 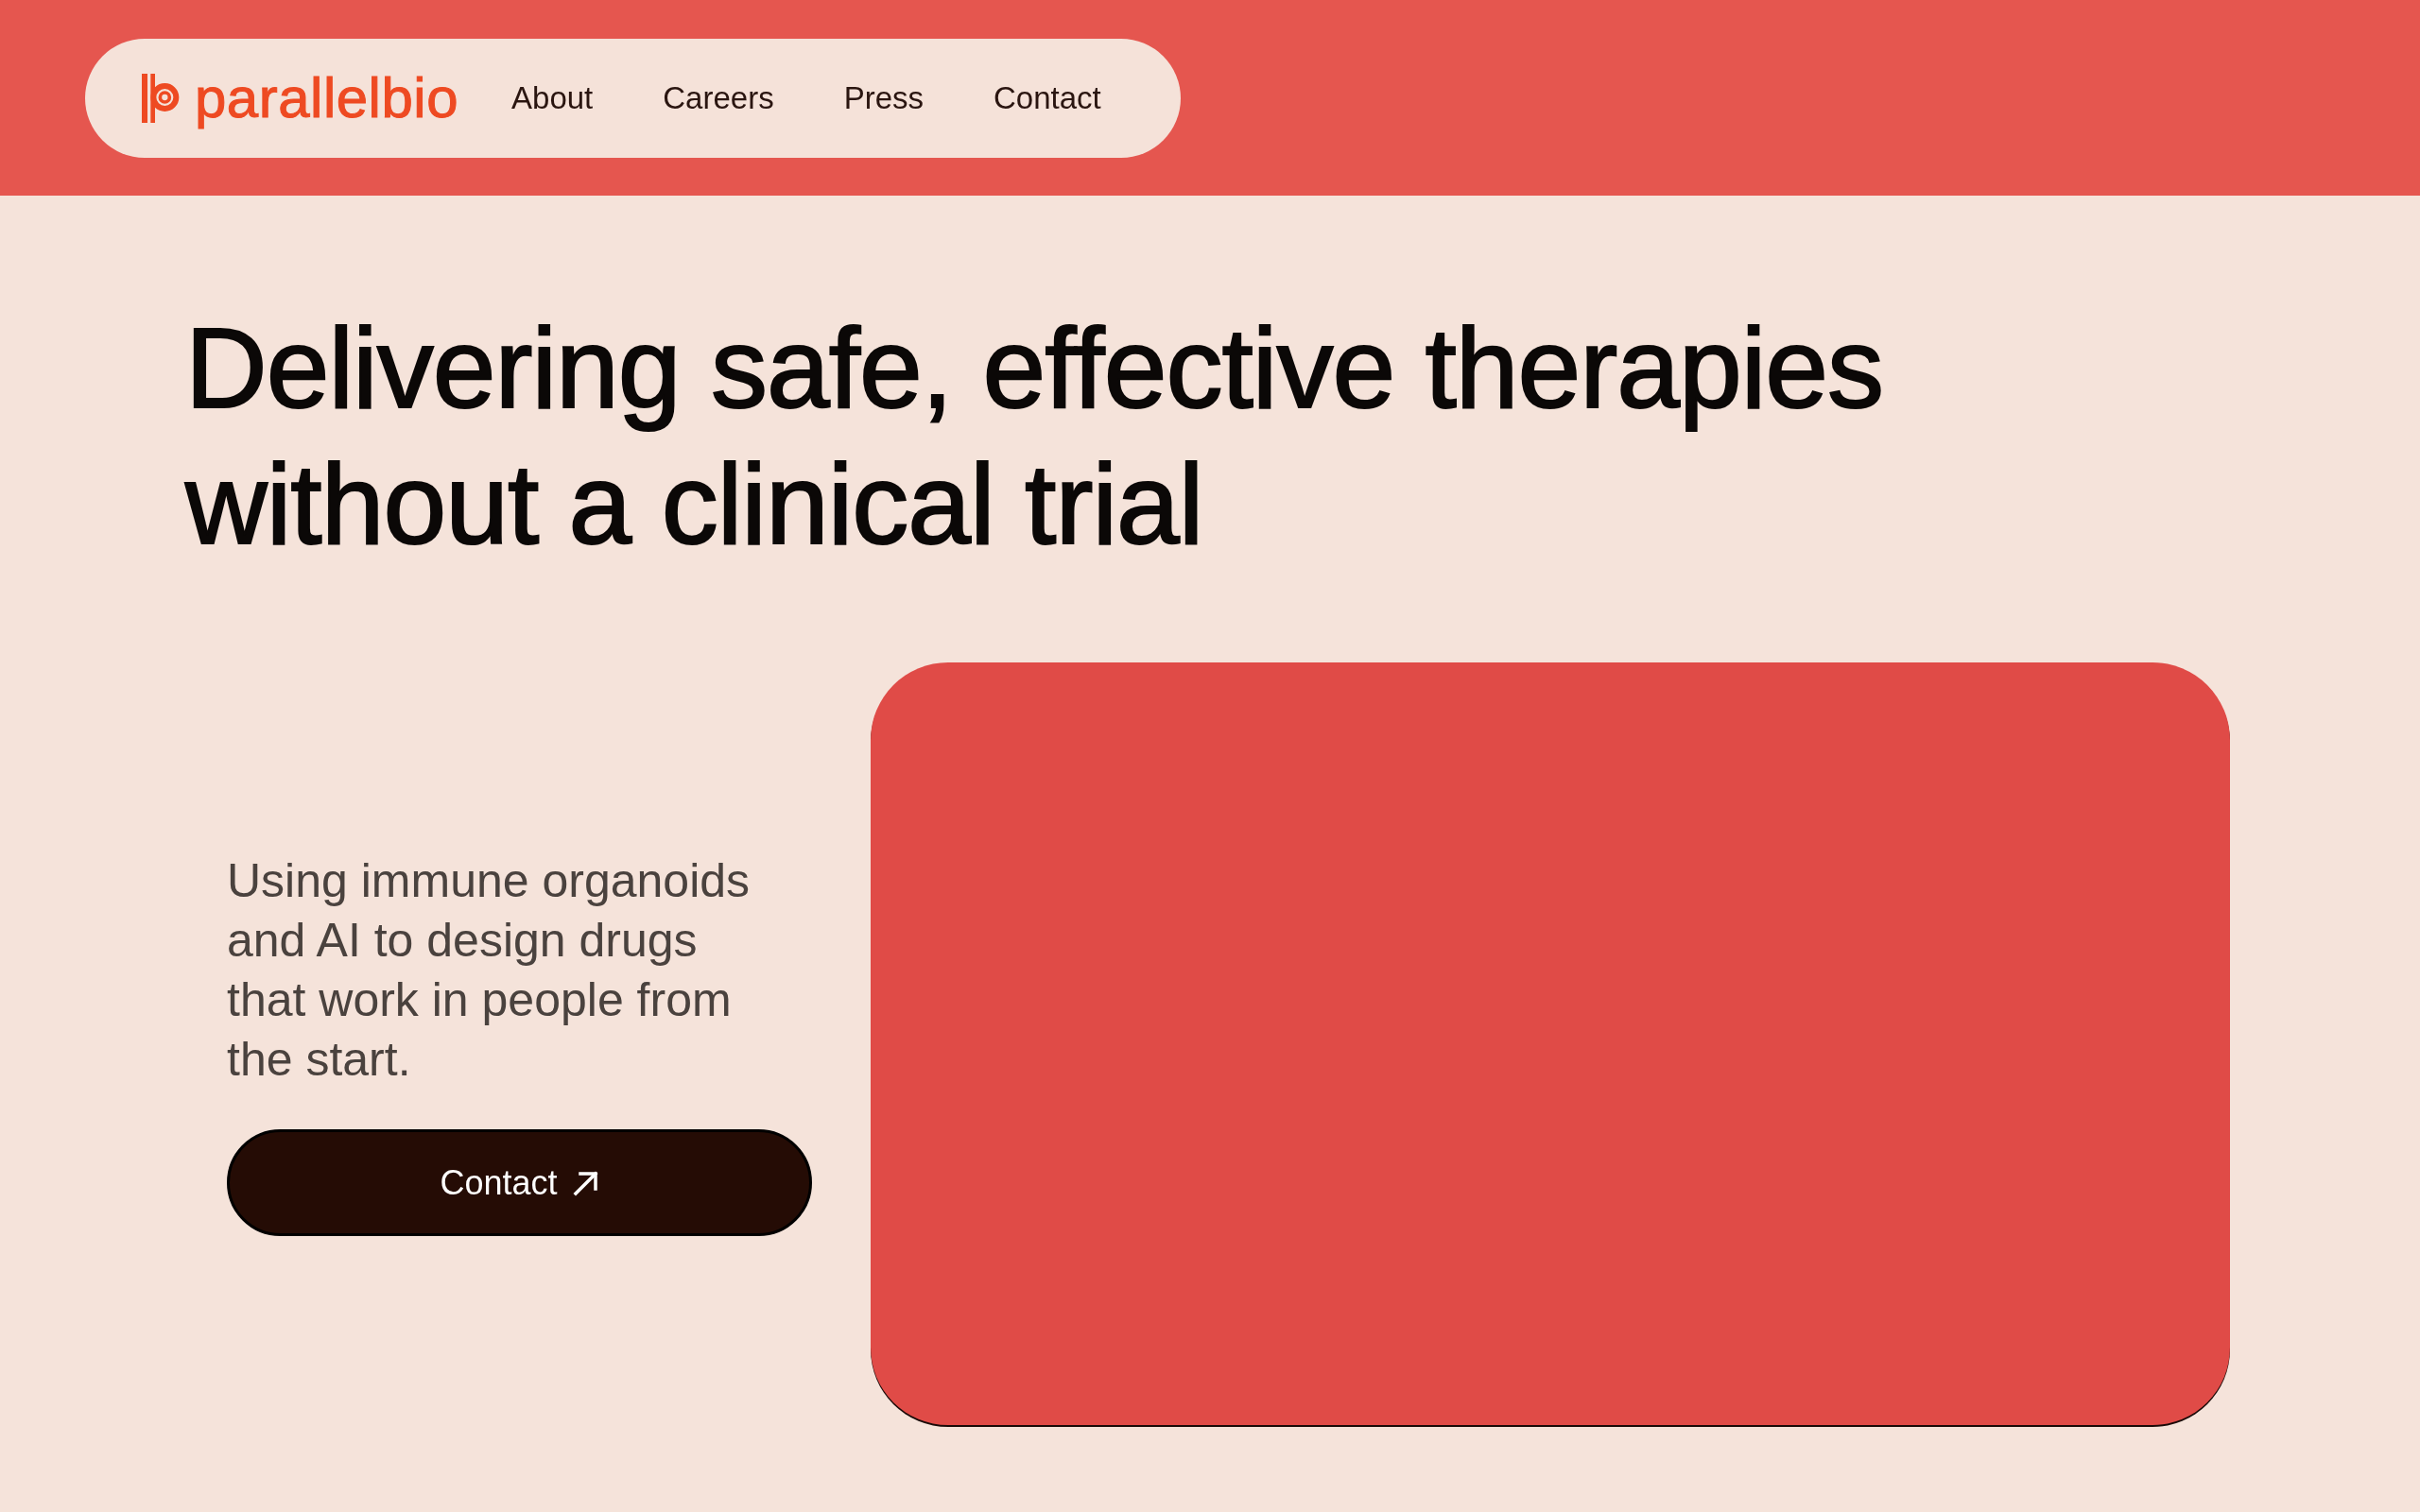 I want to click on logo-icon, so click(x=161, y=98).